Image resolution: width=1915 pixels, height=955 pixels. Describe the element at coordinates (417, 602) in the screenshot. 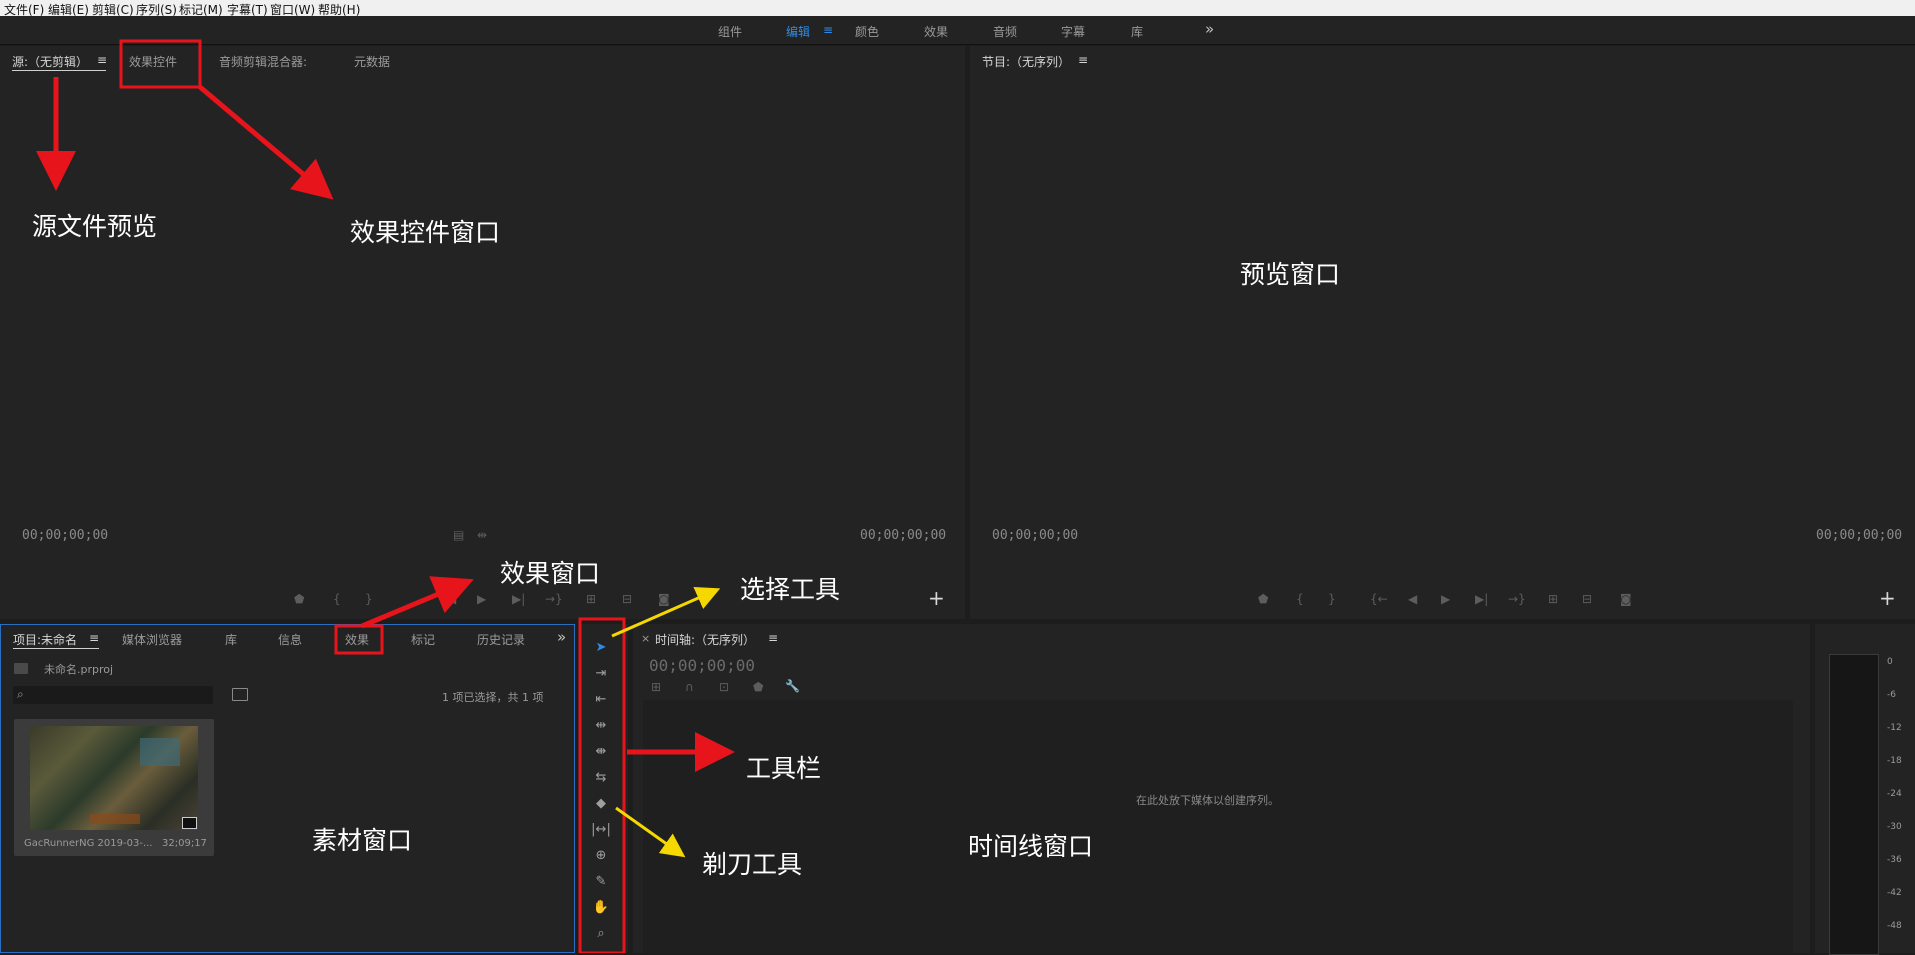

I see `effects-window-arrow` at that location.